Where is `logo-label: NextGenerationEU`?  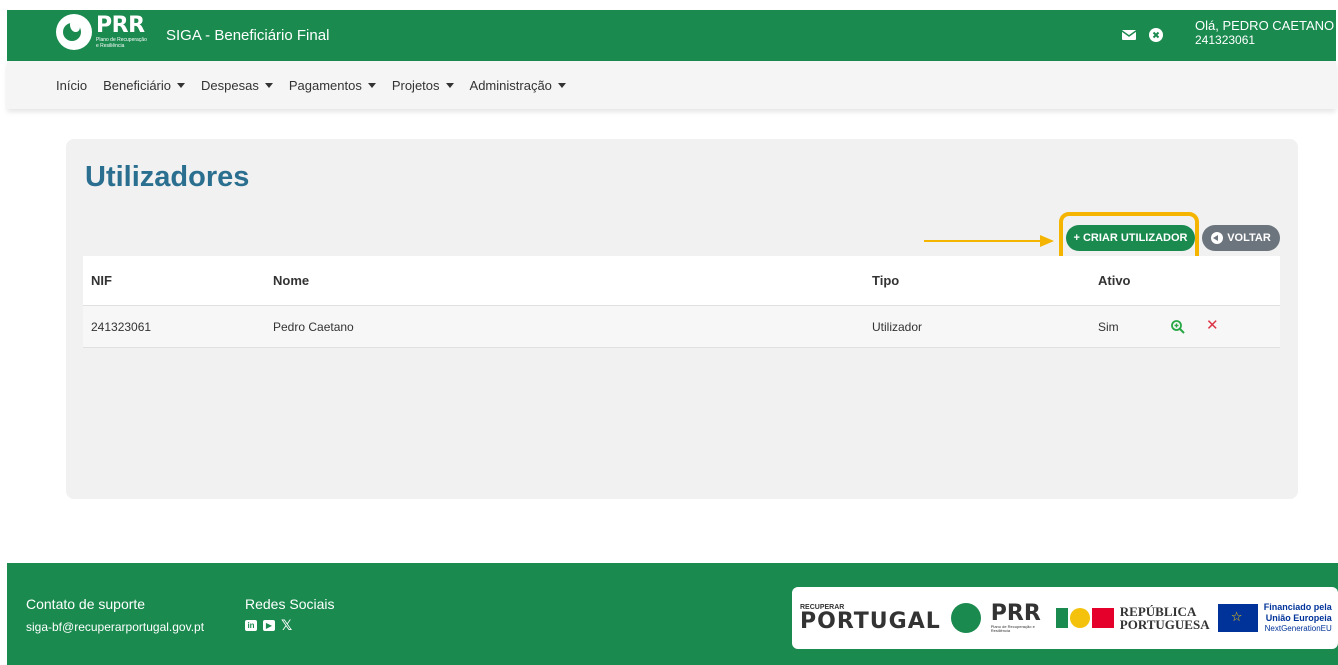 logo-label: NextGenerationEU is located at coordinates (1298, 628).